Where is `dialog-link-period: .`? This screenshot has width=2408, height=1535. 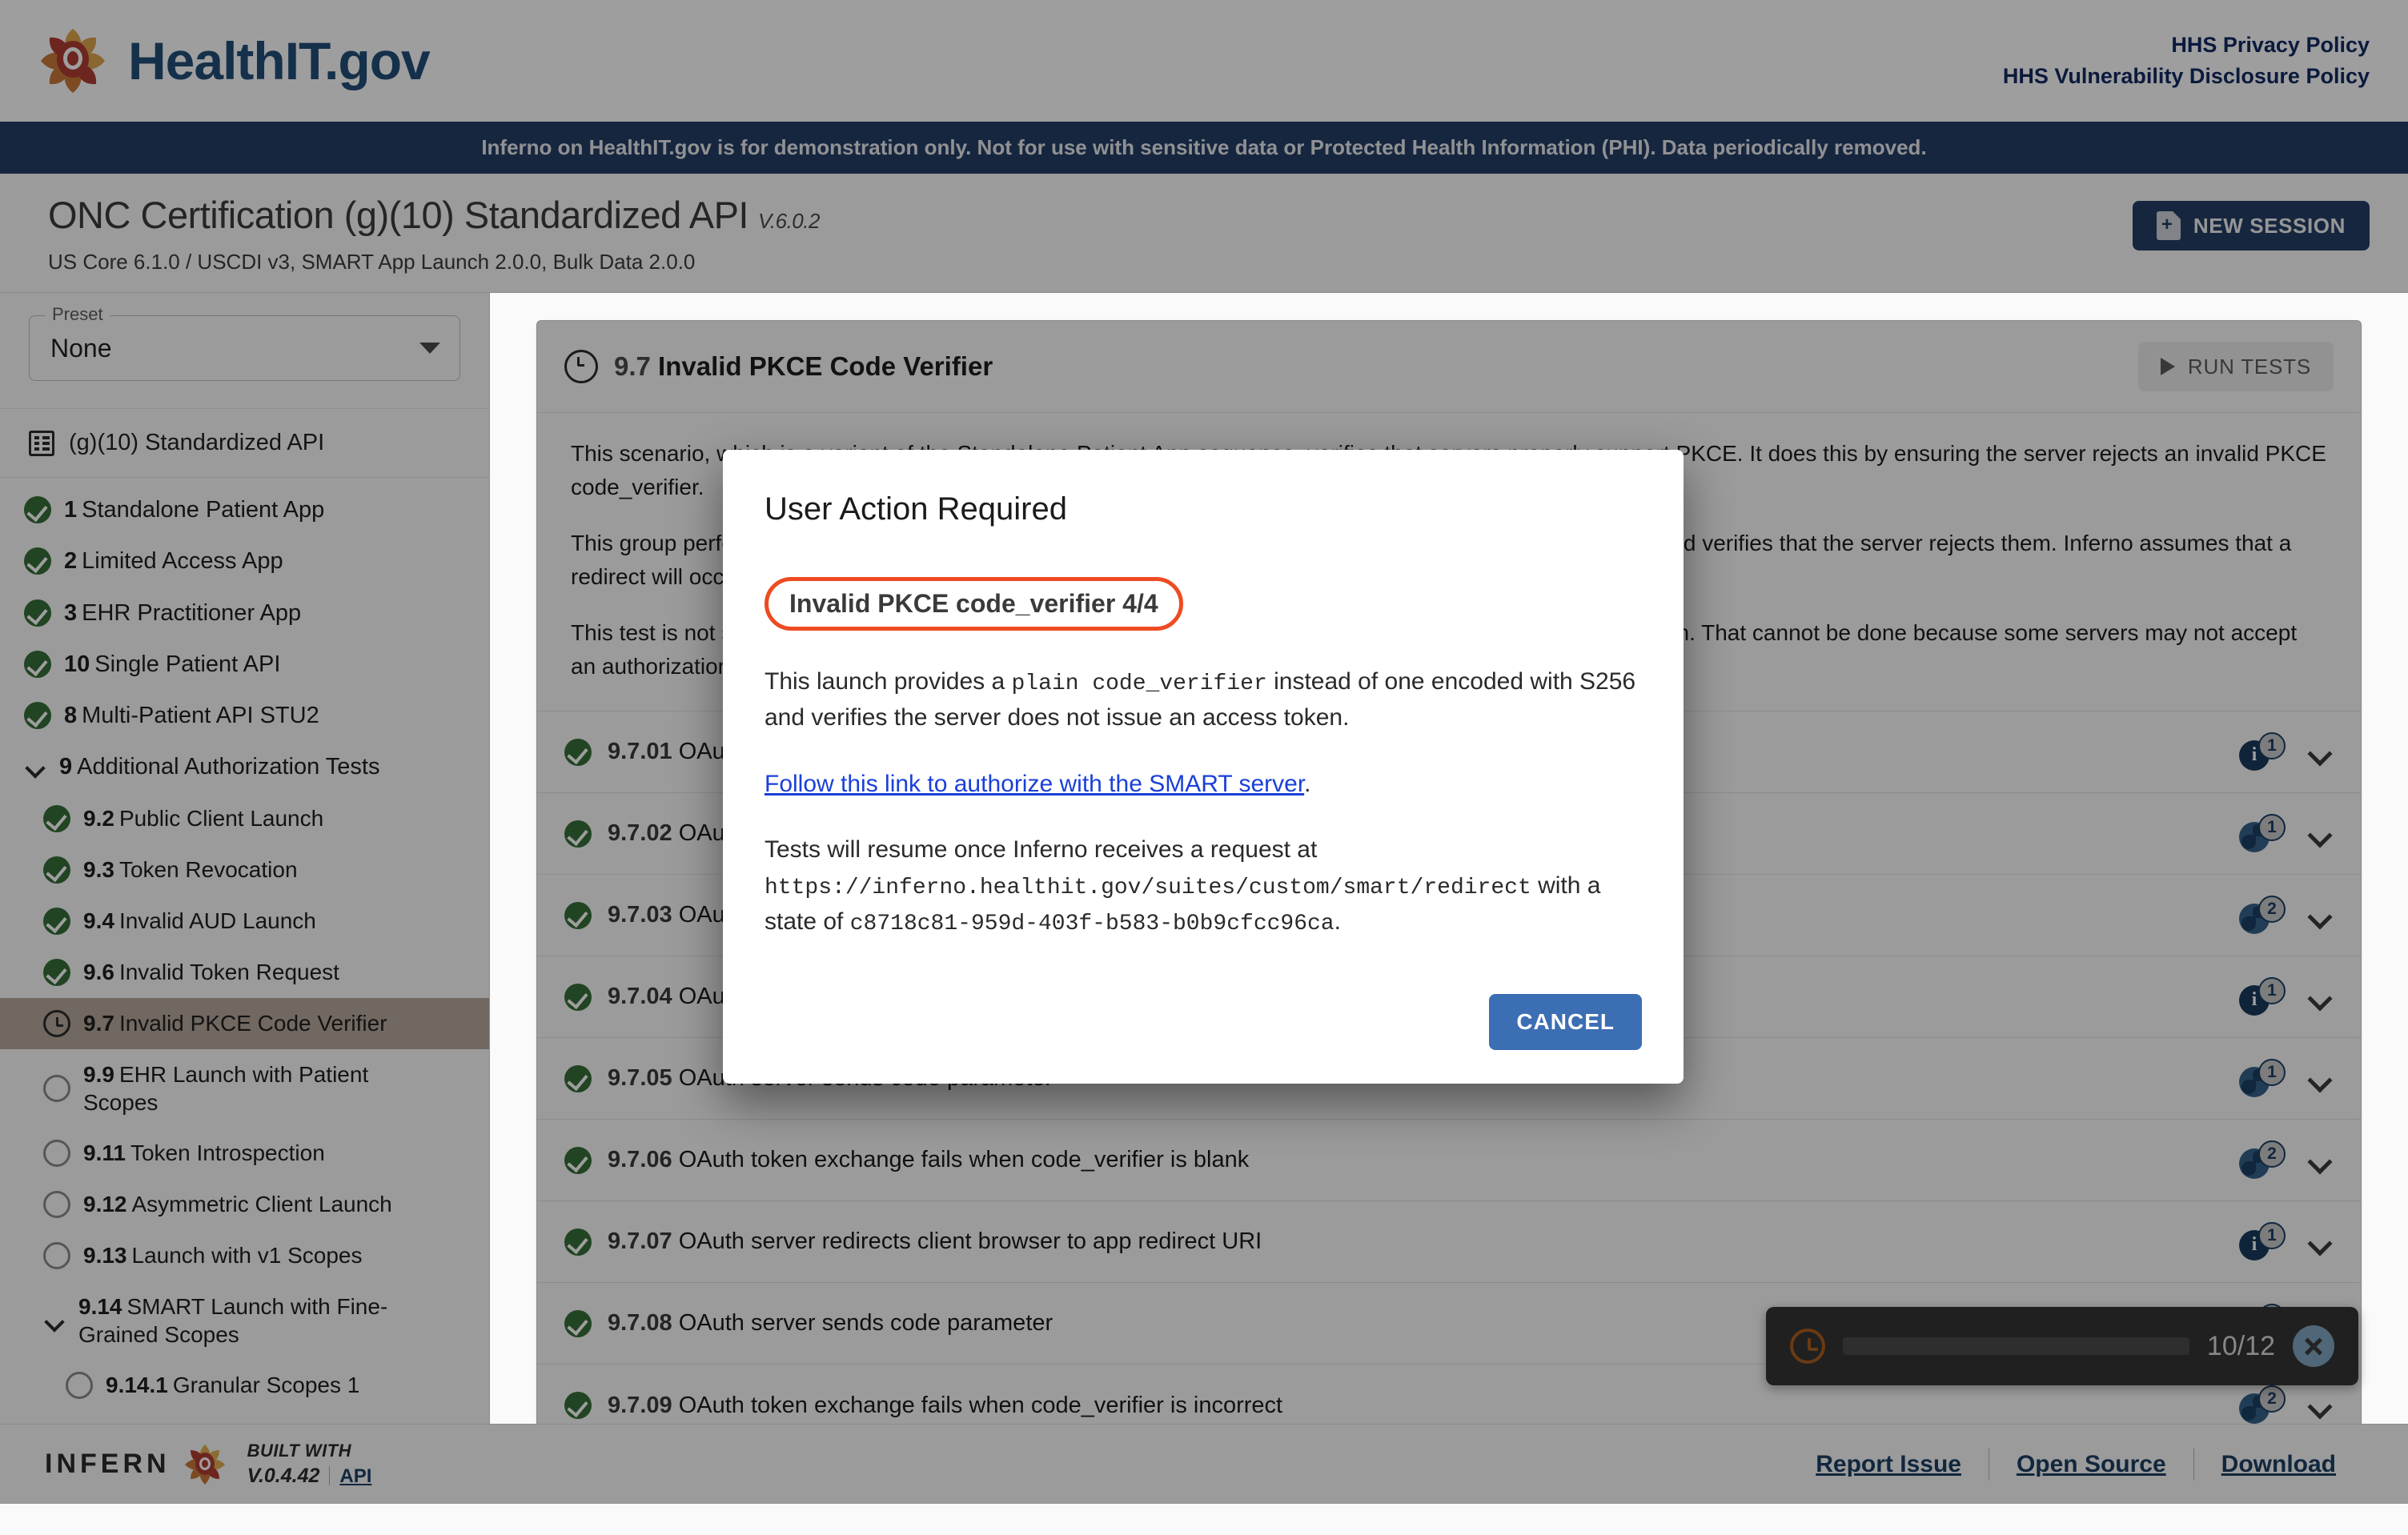
dialog-link-period: . is located at coordinates (1307, 783).